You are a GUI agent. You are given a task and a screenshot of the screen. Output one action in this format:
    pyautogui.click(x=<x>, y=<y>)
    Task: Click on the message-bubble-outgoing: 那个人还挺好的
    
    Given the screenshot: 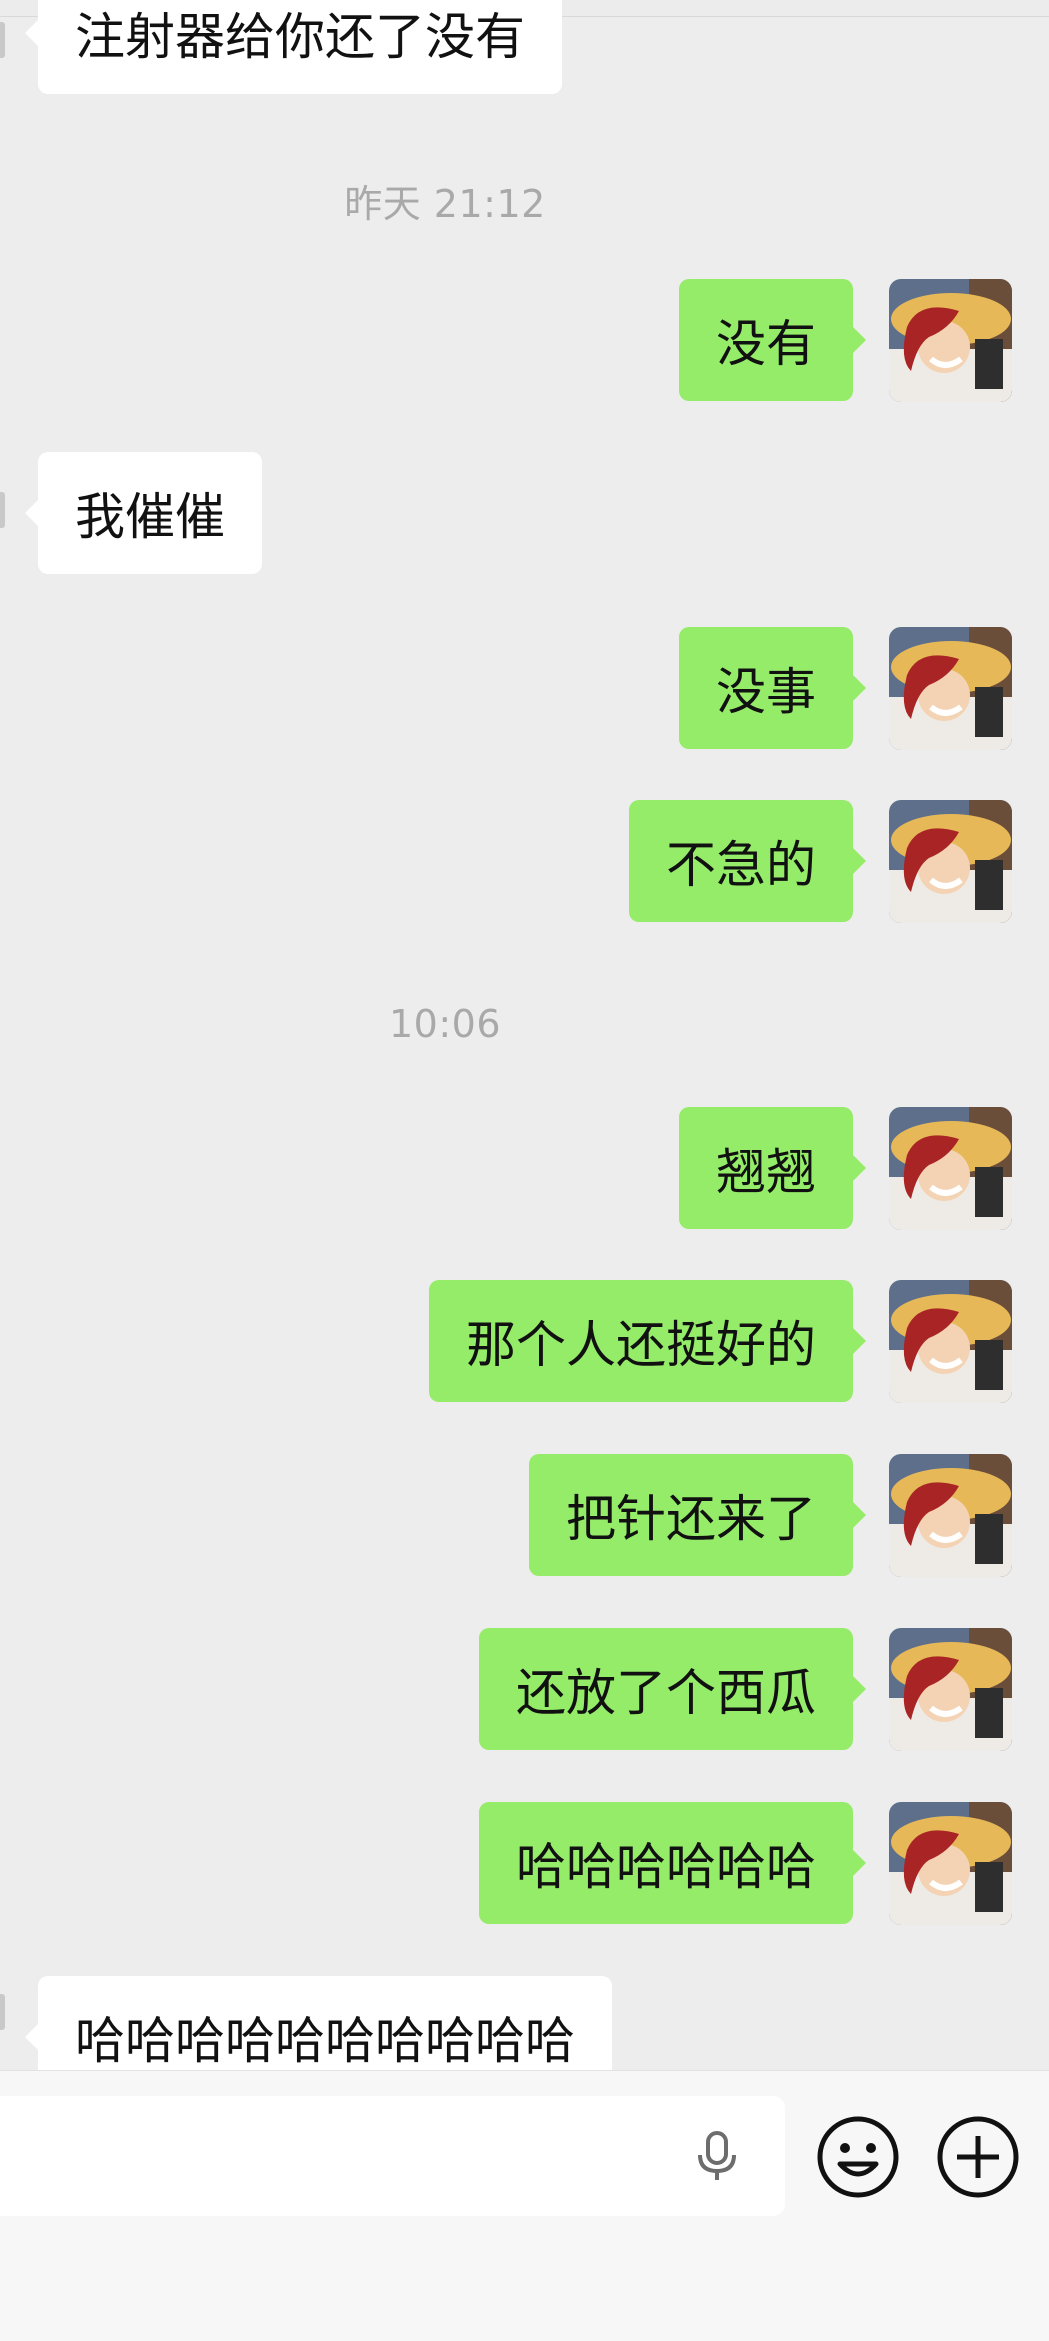 What is the action you would take?
    pyautogui.click(x=647, y=1341)
    